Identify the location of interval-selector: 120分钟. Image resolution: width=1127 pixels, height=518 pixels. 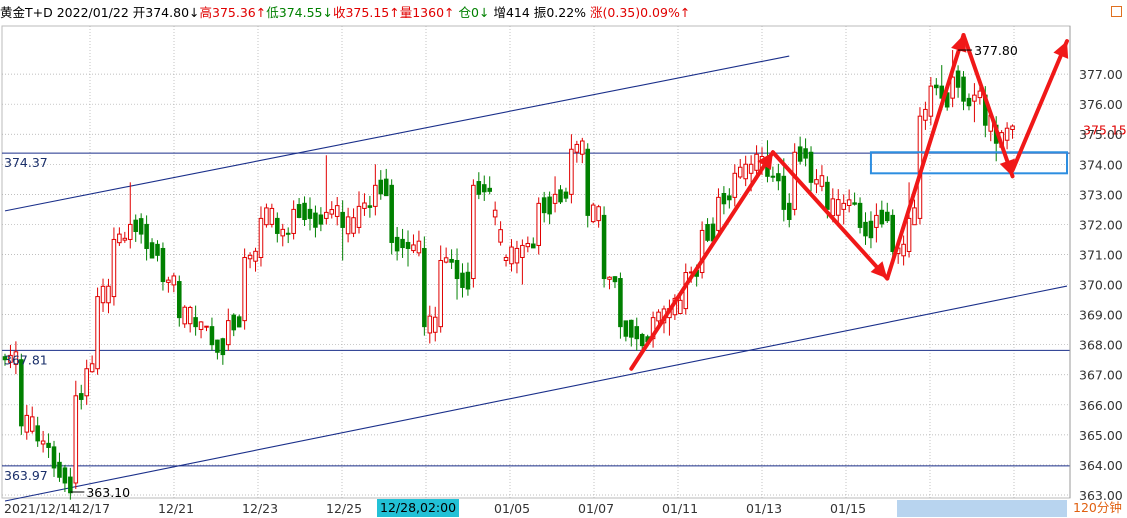
(1097, 508).